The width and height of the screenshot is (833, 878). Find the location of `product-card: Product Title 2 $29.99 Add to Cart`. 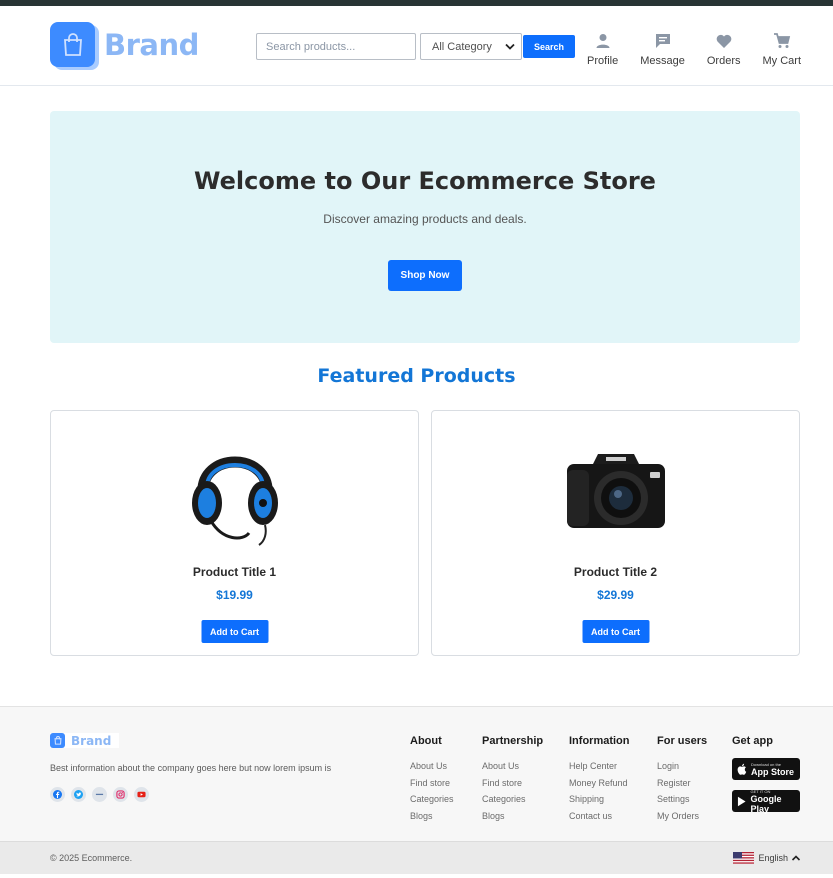

product-card: Product Title 2 $29.99 Add to Cart is located at coordinates (615, 533).